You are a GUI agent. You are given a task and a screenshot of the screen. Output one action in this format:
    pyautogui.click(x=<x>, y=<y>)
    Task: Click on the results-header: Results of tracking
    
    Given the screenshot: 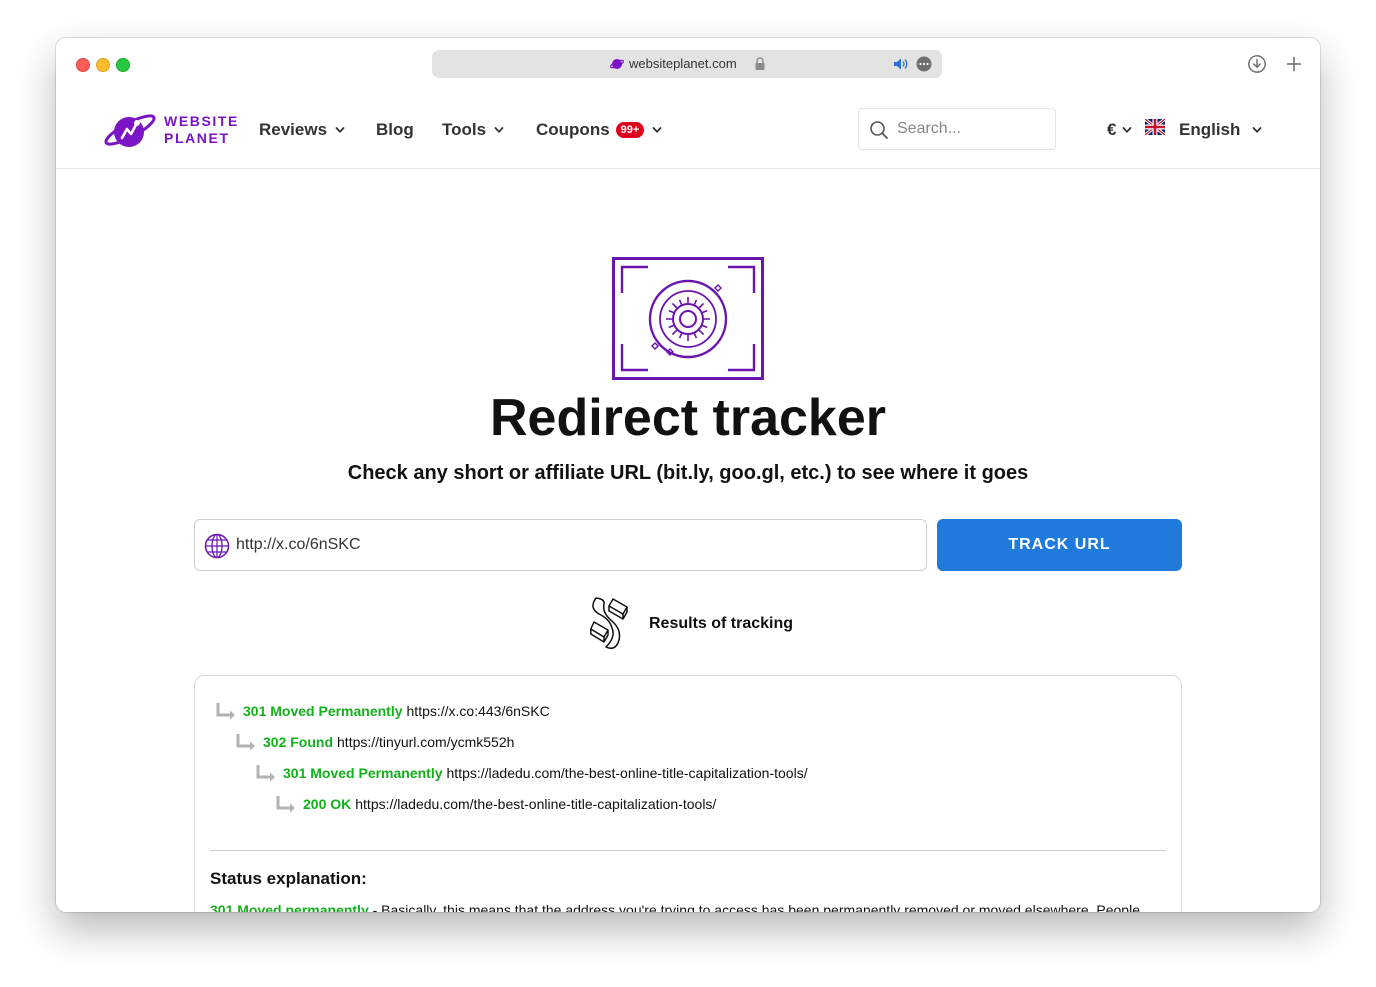 What is the action you would take?
    pyautogui.click(x=700, y=623)
    